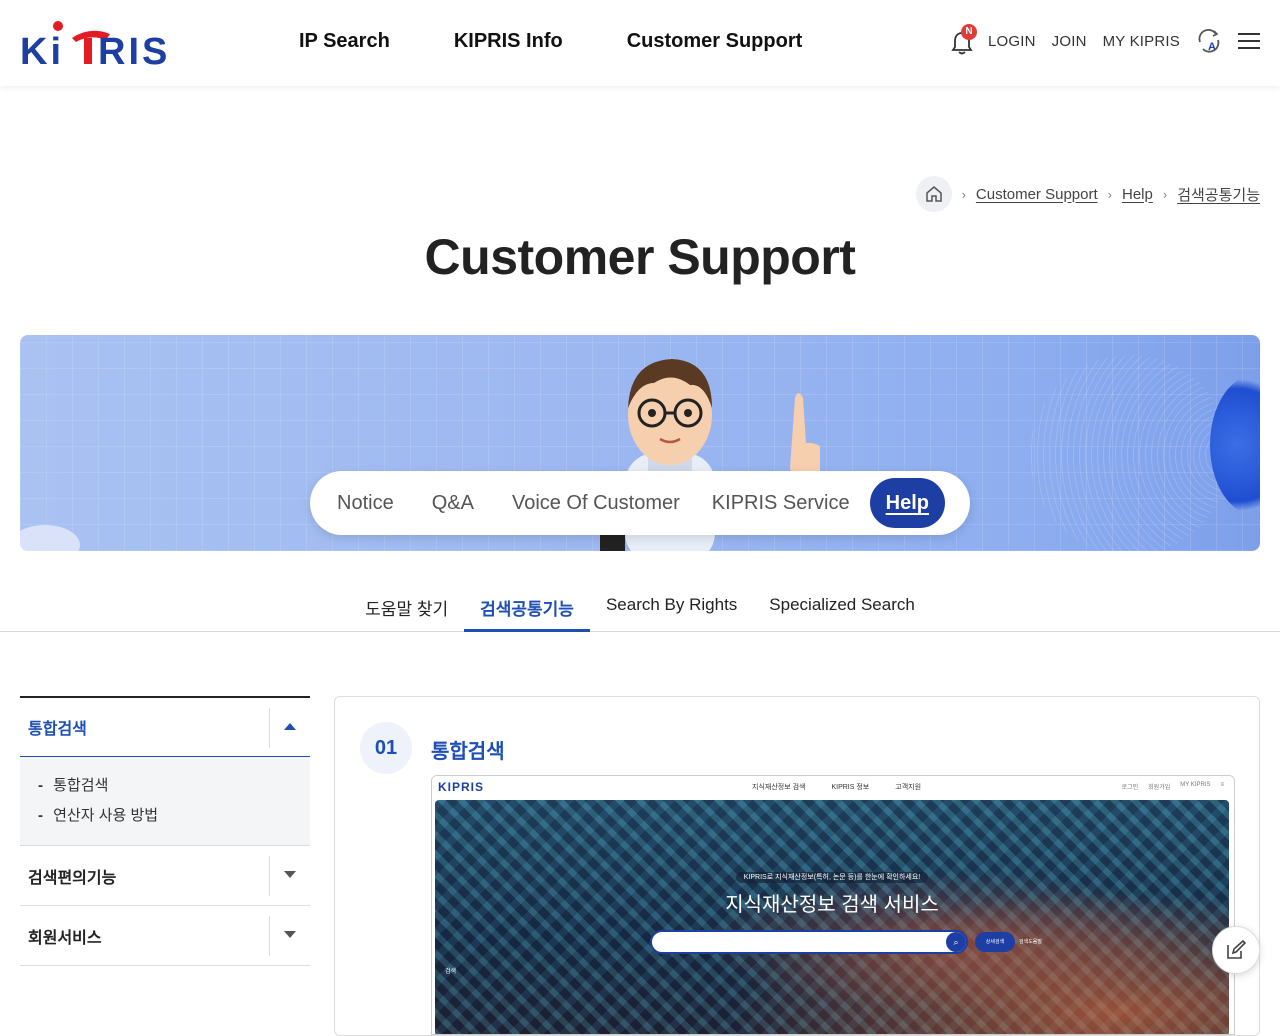 The image size is (1280, 1036). Describe the element at coordinates (1069, 41) in the screenshot. I see `join-link: JOIN` at that location.